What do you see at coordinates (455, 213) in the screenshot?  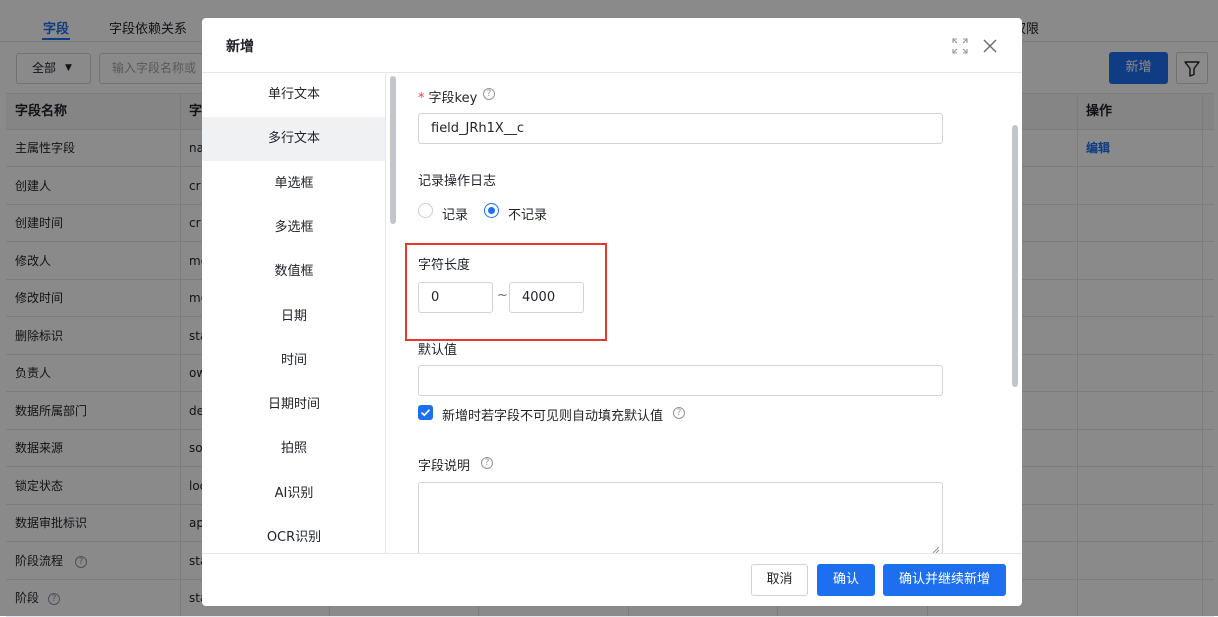 I see `log-option-record-label: 记录` at bounding box center [455, 213].